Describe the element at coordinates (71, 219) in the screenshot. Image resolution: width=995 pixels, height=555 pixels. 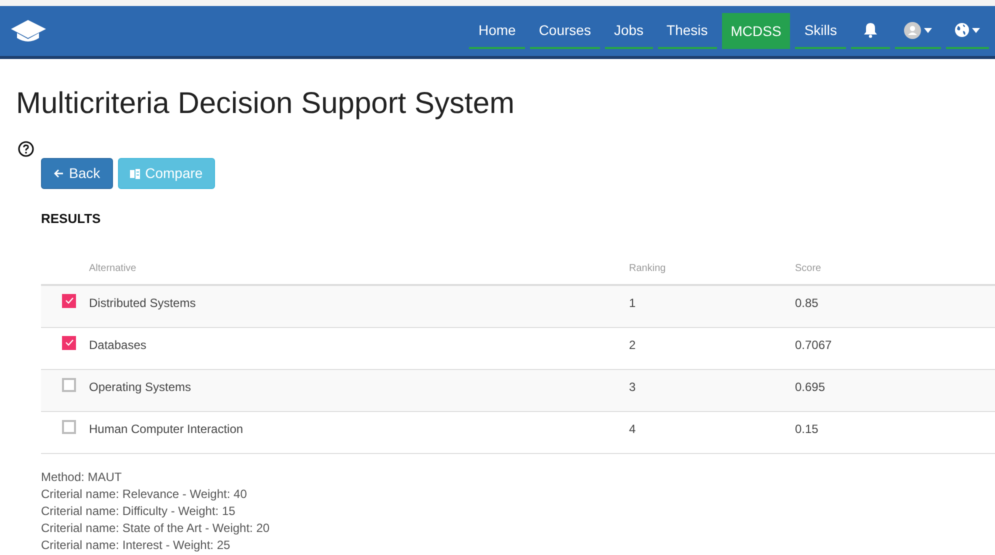
I see `section-heading: RESULTS` at that location.